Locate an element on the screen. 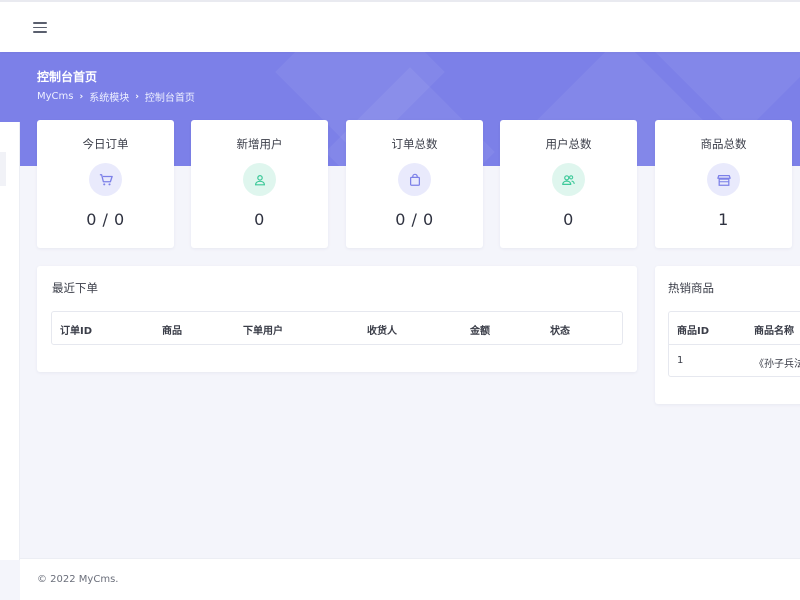 The image size is (800, 600). recent-orders-table: 订单ID 商品 下单用户 收货人 金额 状态 is located at coordinates (337, 328).